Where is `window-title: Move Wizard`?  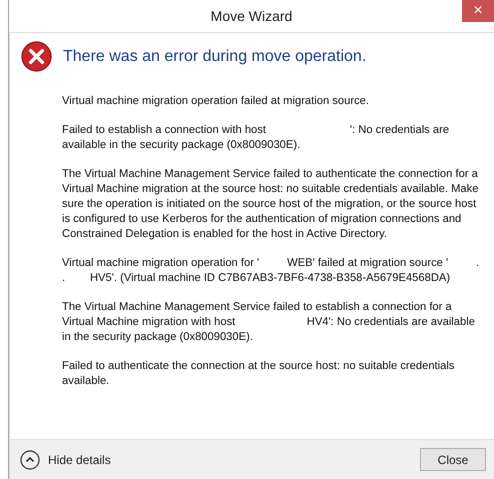 window-title: Move Wizard is located at coordinates (251, 16).